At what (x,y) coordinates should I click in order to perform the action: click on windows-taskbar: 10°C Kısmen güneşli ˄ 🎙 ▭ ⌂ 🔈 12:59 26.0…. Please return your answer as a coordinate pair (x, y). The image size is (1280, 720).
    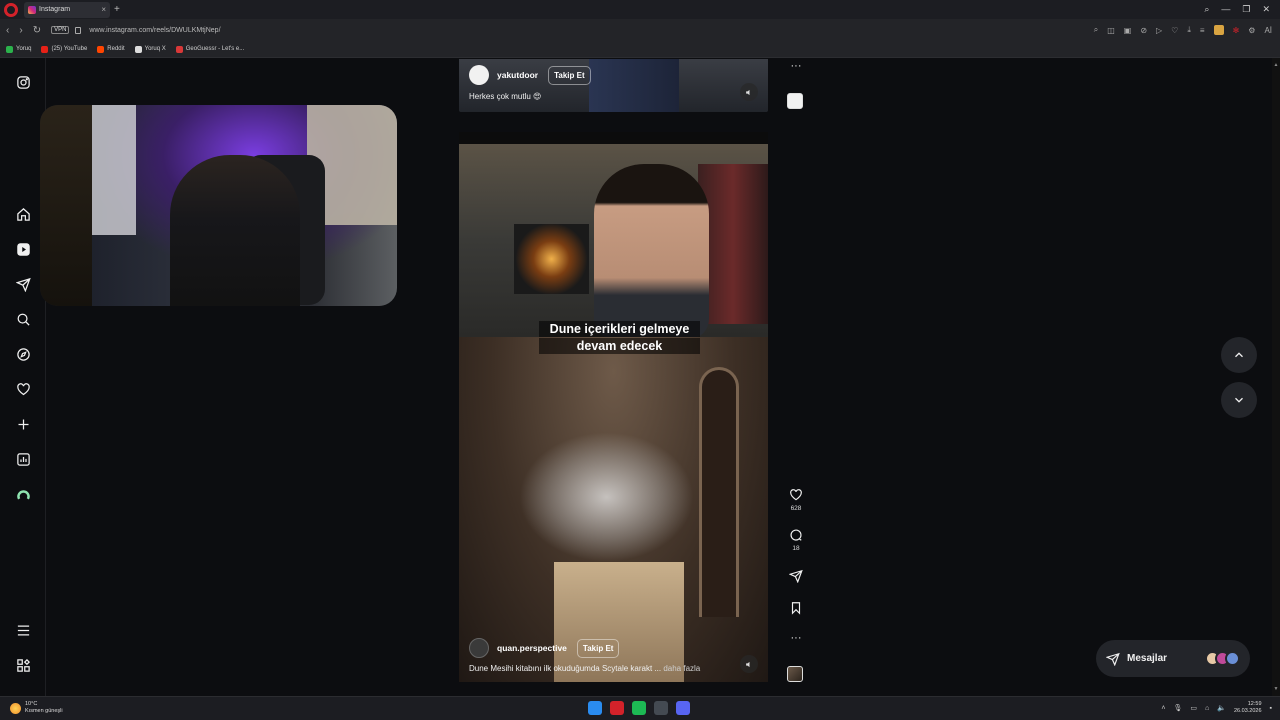
    Looking at the image, I should click on (640, 708).